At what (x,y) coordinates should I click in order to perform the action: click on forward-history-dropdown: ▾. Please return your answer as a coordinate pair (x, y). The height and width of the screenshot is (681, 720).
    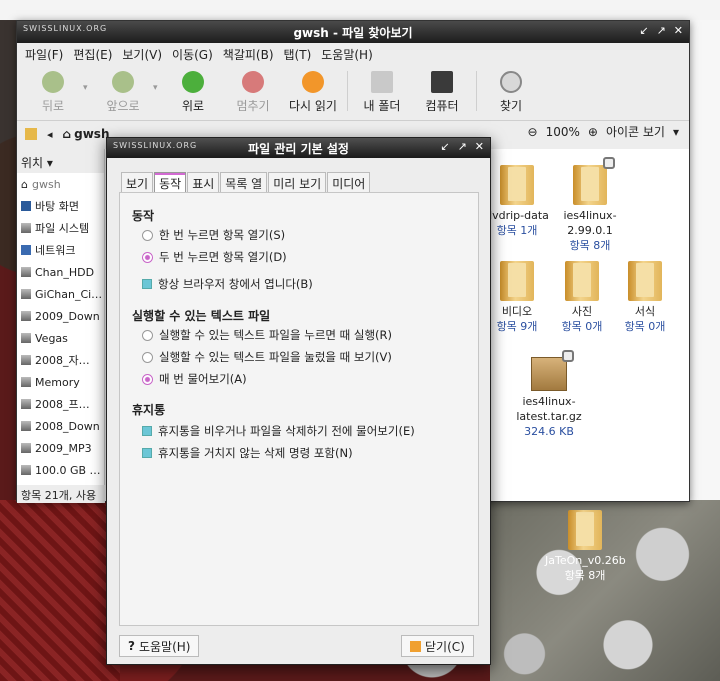
    Looking at the image, I should click on (158, 82).